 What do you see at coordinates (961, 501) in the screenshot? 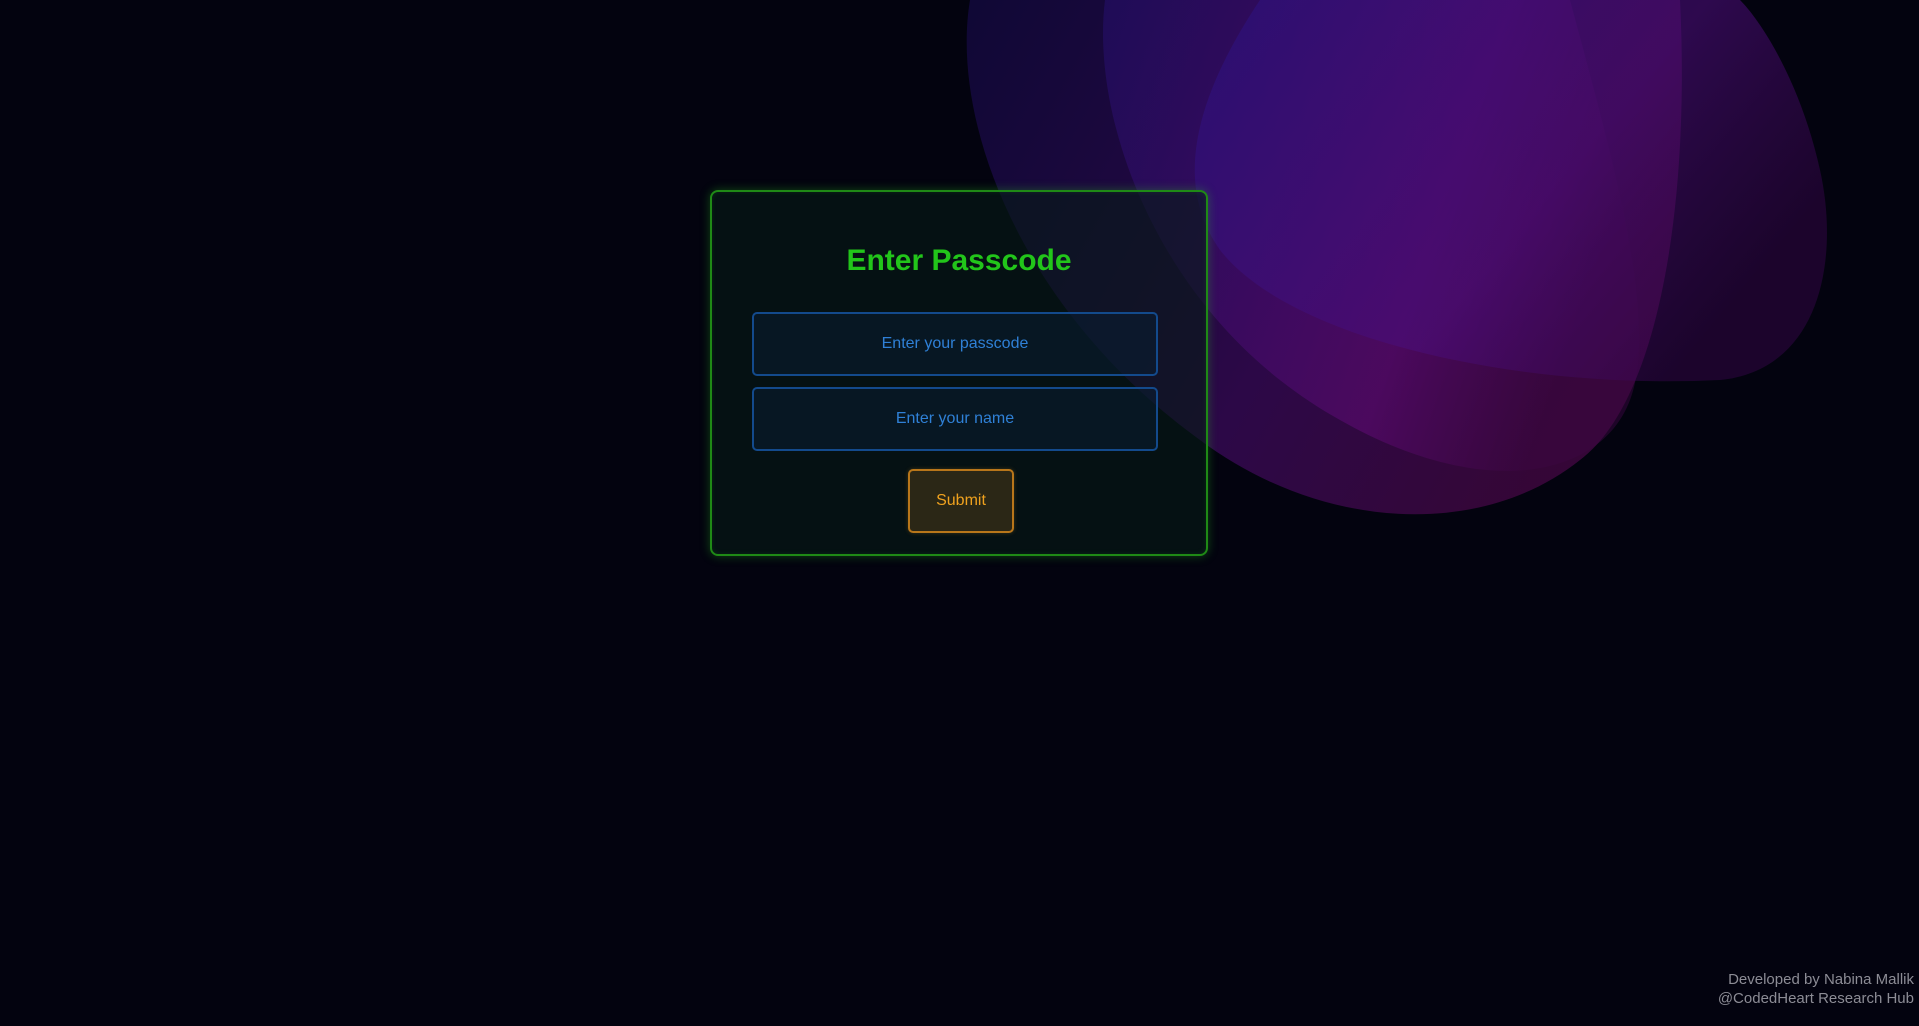
I see `submit-button: Submit` at bounding box center [961, 501].